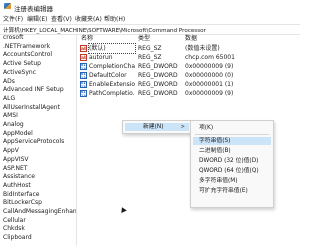 The image size is (320, 246). What do you see at coordinates (215, 151) in the screenshot?
I see `submenu-item-label: 二进制值(B)` at bounding box center [215, 151].